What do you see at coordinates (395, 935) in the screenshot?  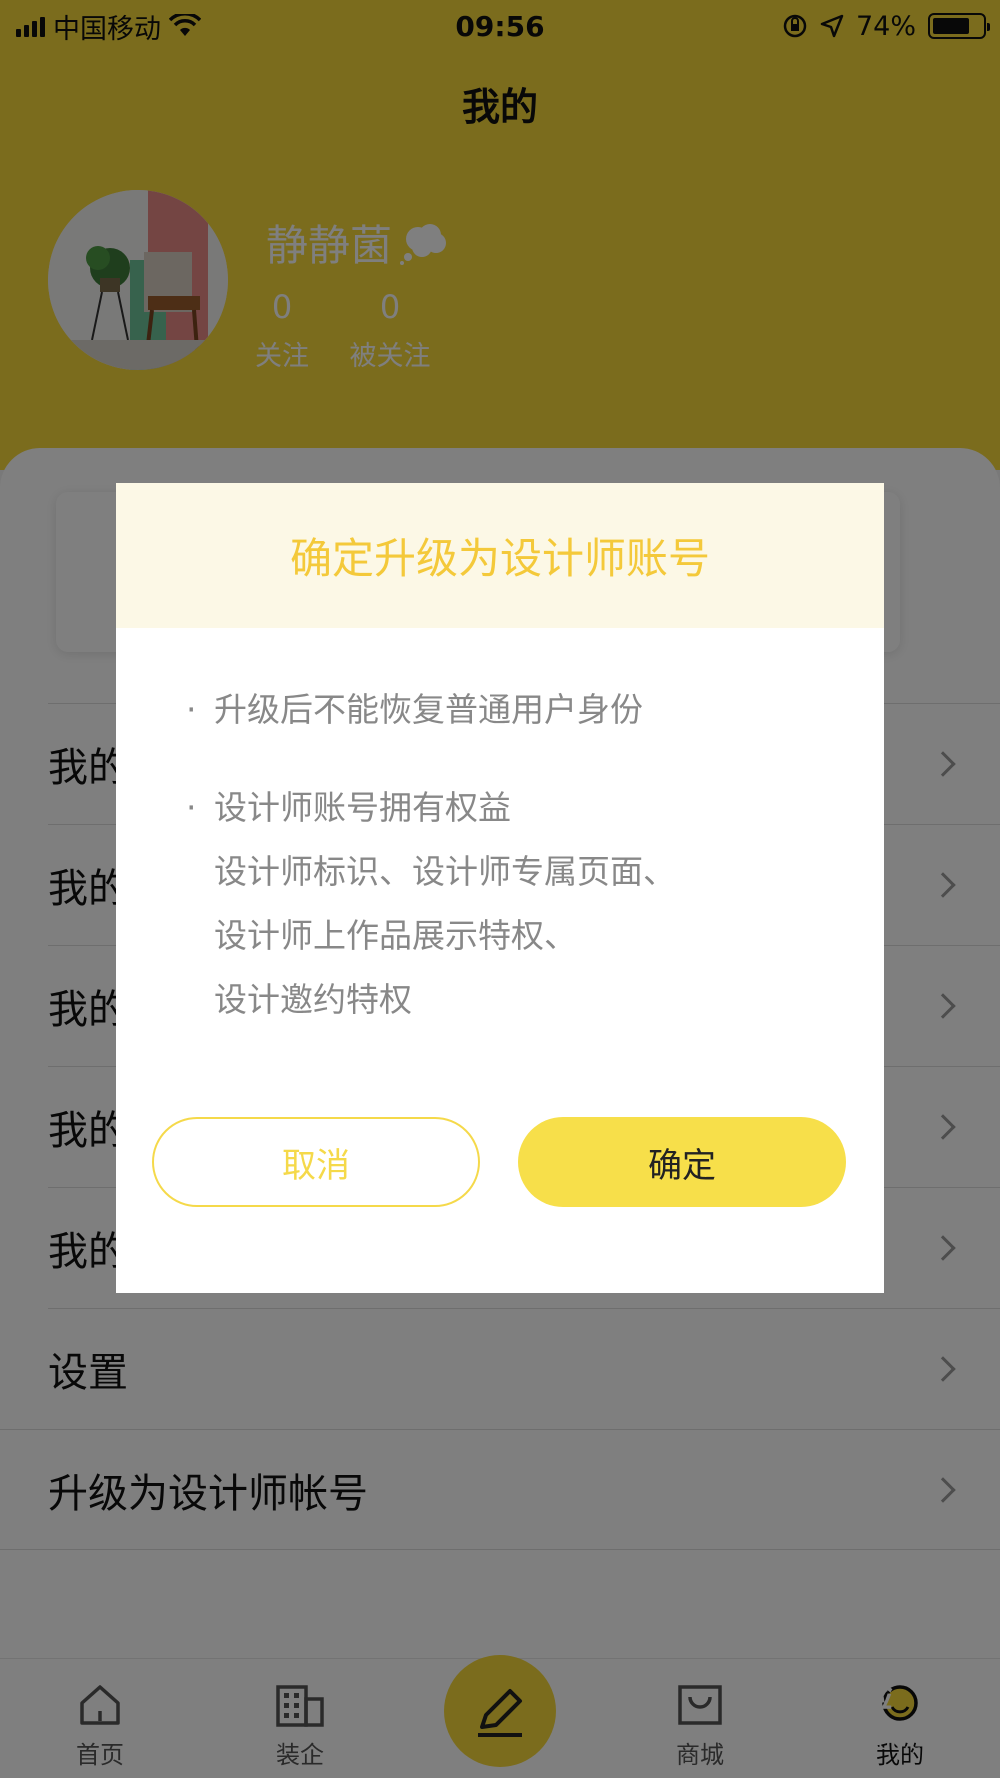 I see `benefit-line: 设计师上作品展示特权、` at bounding box center [395, 935].